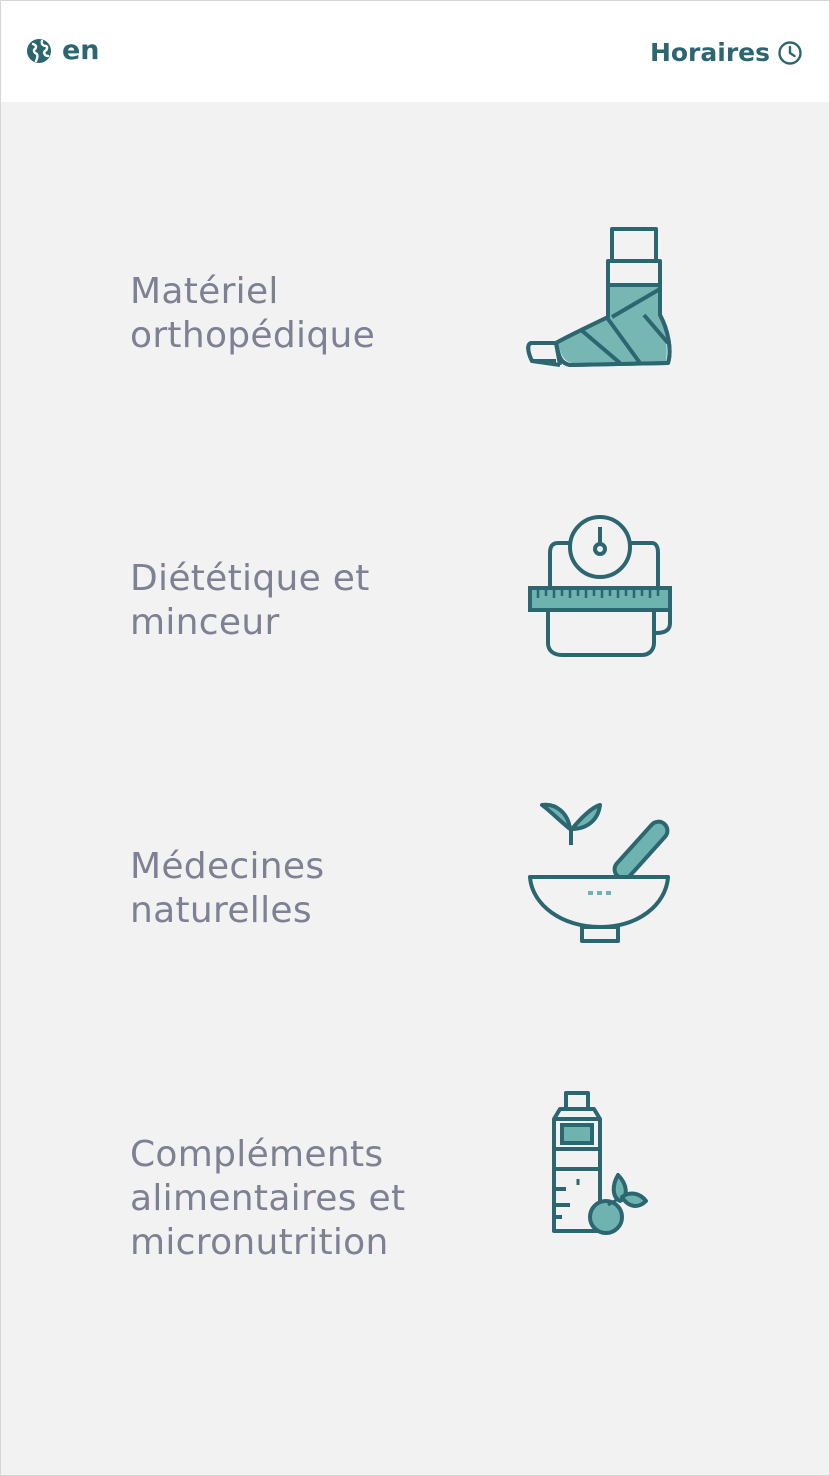  What do you see at coordinates (709, 52) in the screenshot?
I see `hours-label: Horaires` at bounding box center [709, 52].